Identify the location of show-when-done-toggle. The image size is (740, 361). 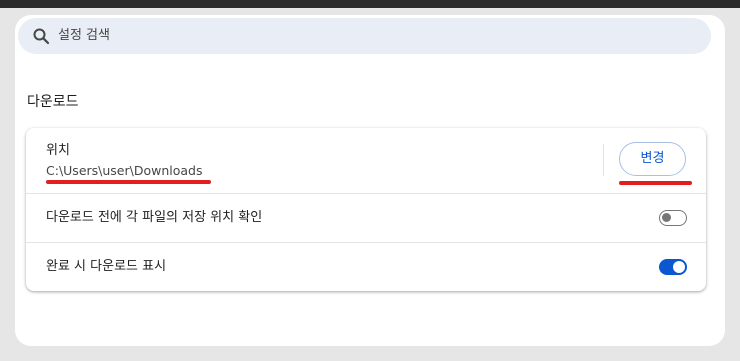
(673, 267).